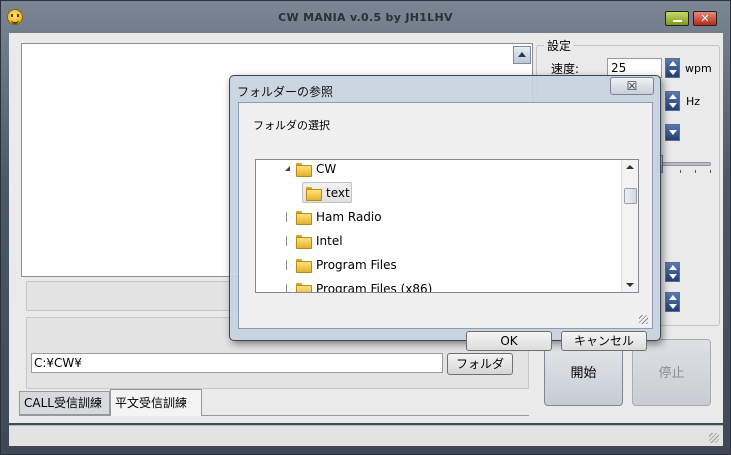  Describe the element at coordinates (629, 226) in the screenshot. I see `tree-scrollbar` at that location.